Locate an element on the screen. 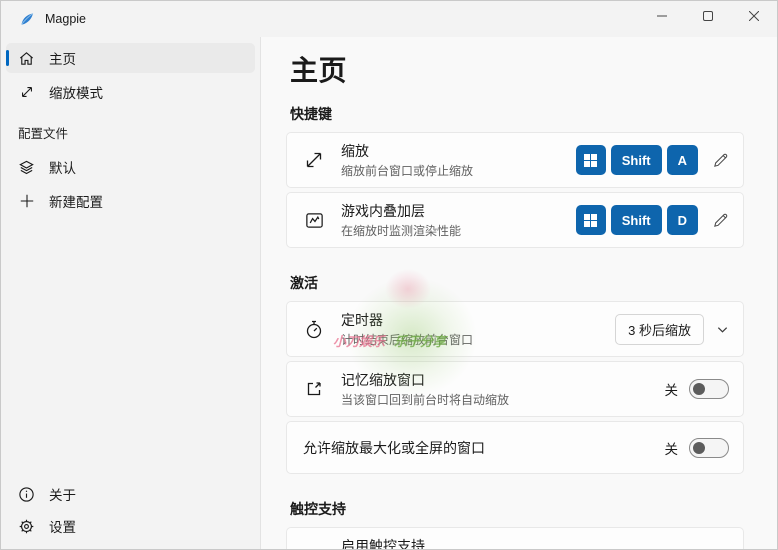 The image size is (778, 550). gear-icon is located at coordinates (26, 526).